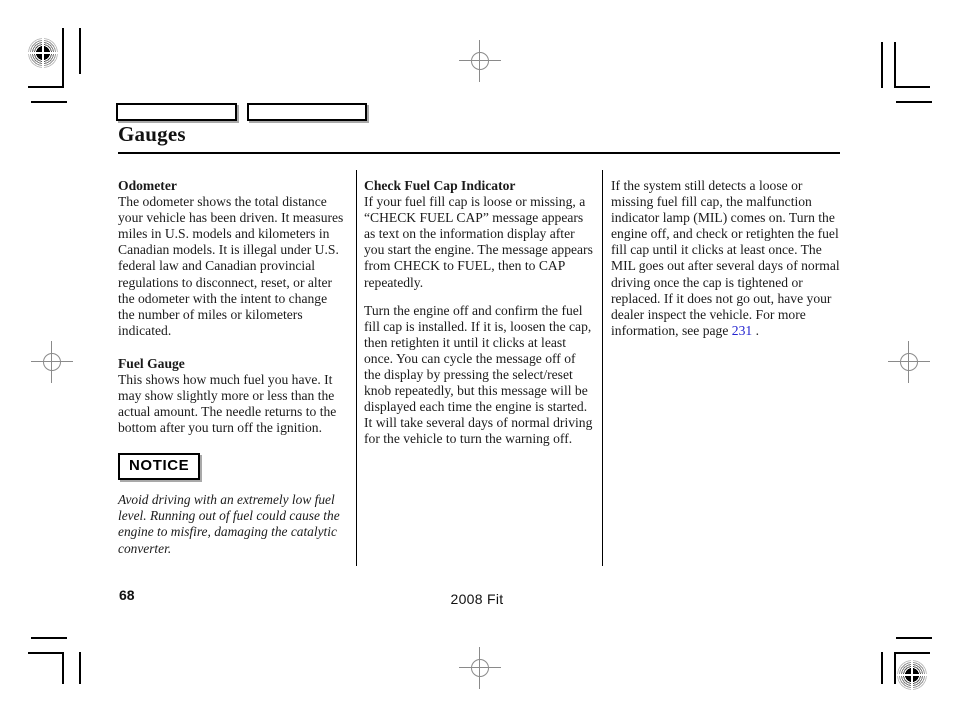  What do you see at coordinates (49, 638) in the screenshot?
I see `crop-mark-bottom-left-horizontal-outer` at bounding box center [49, 638].